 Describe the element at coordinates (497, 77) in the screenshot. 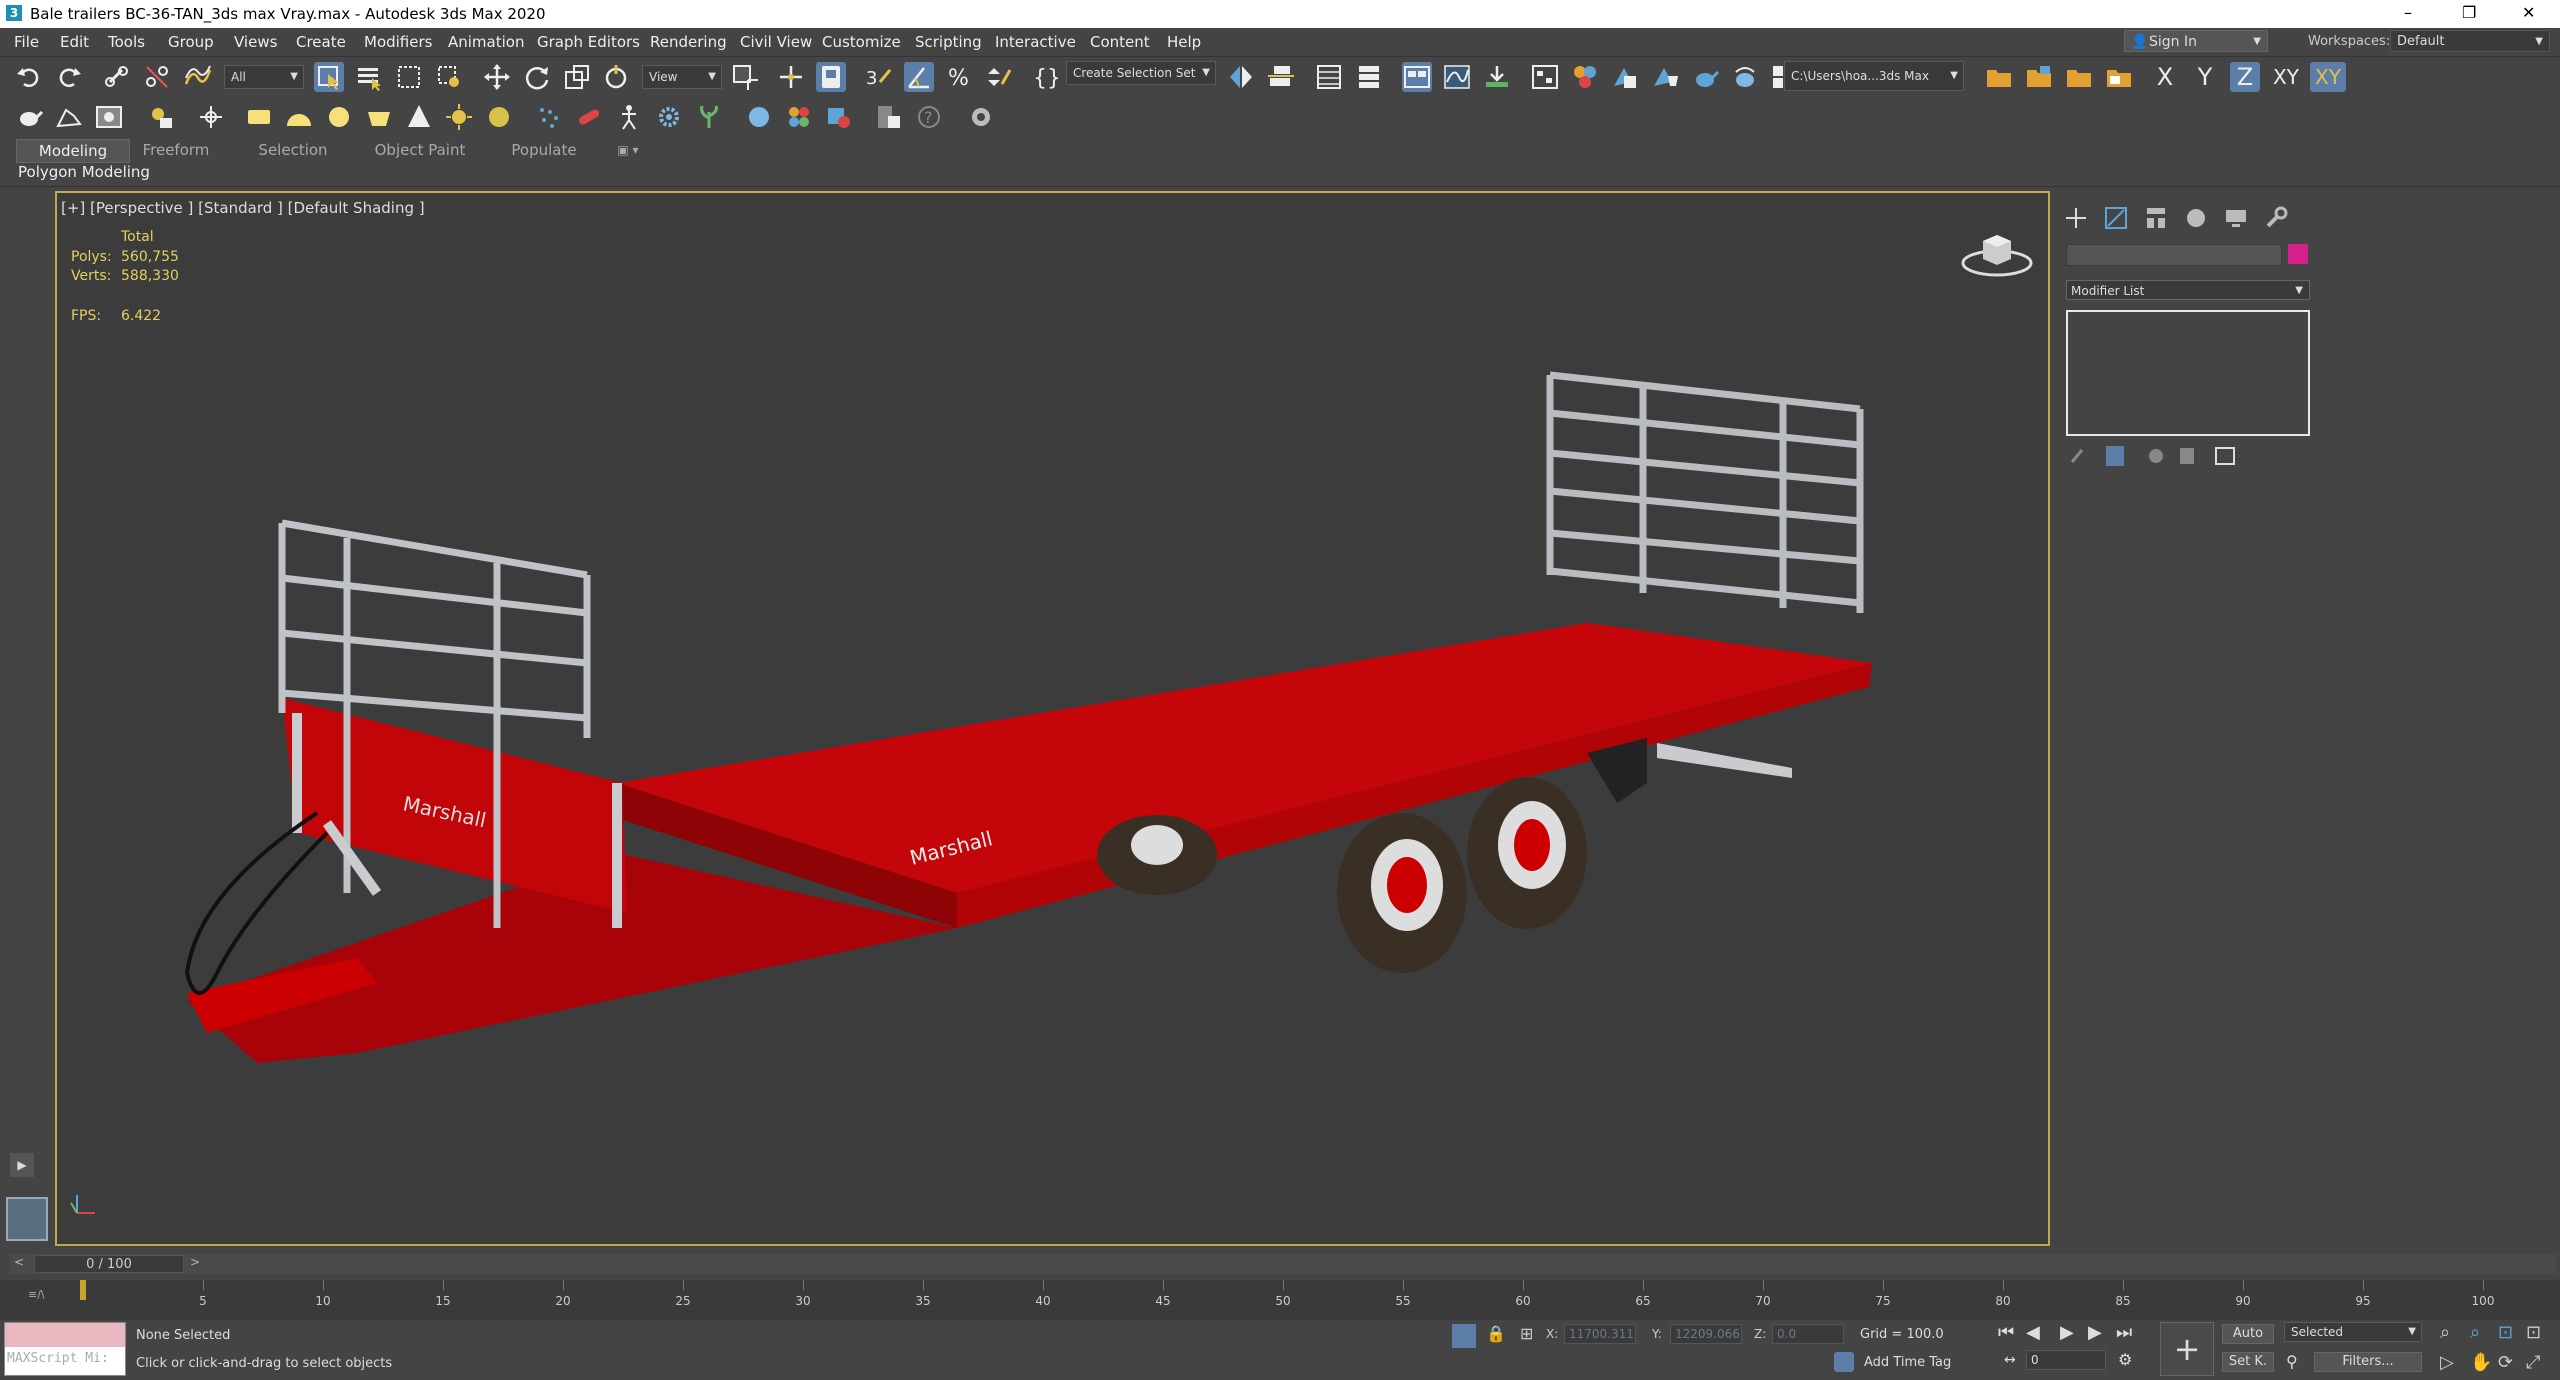

I see `move-button` at that location.